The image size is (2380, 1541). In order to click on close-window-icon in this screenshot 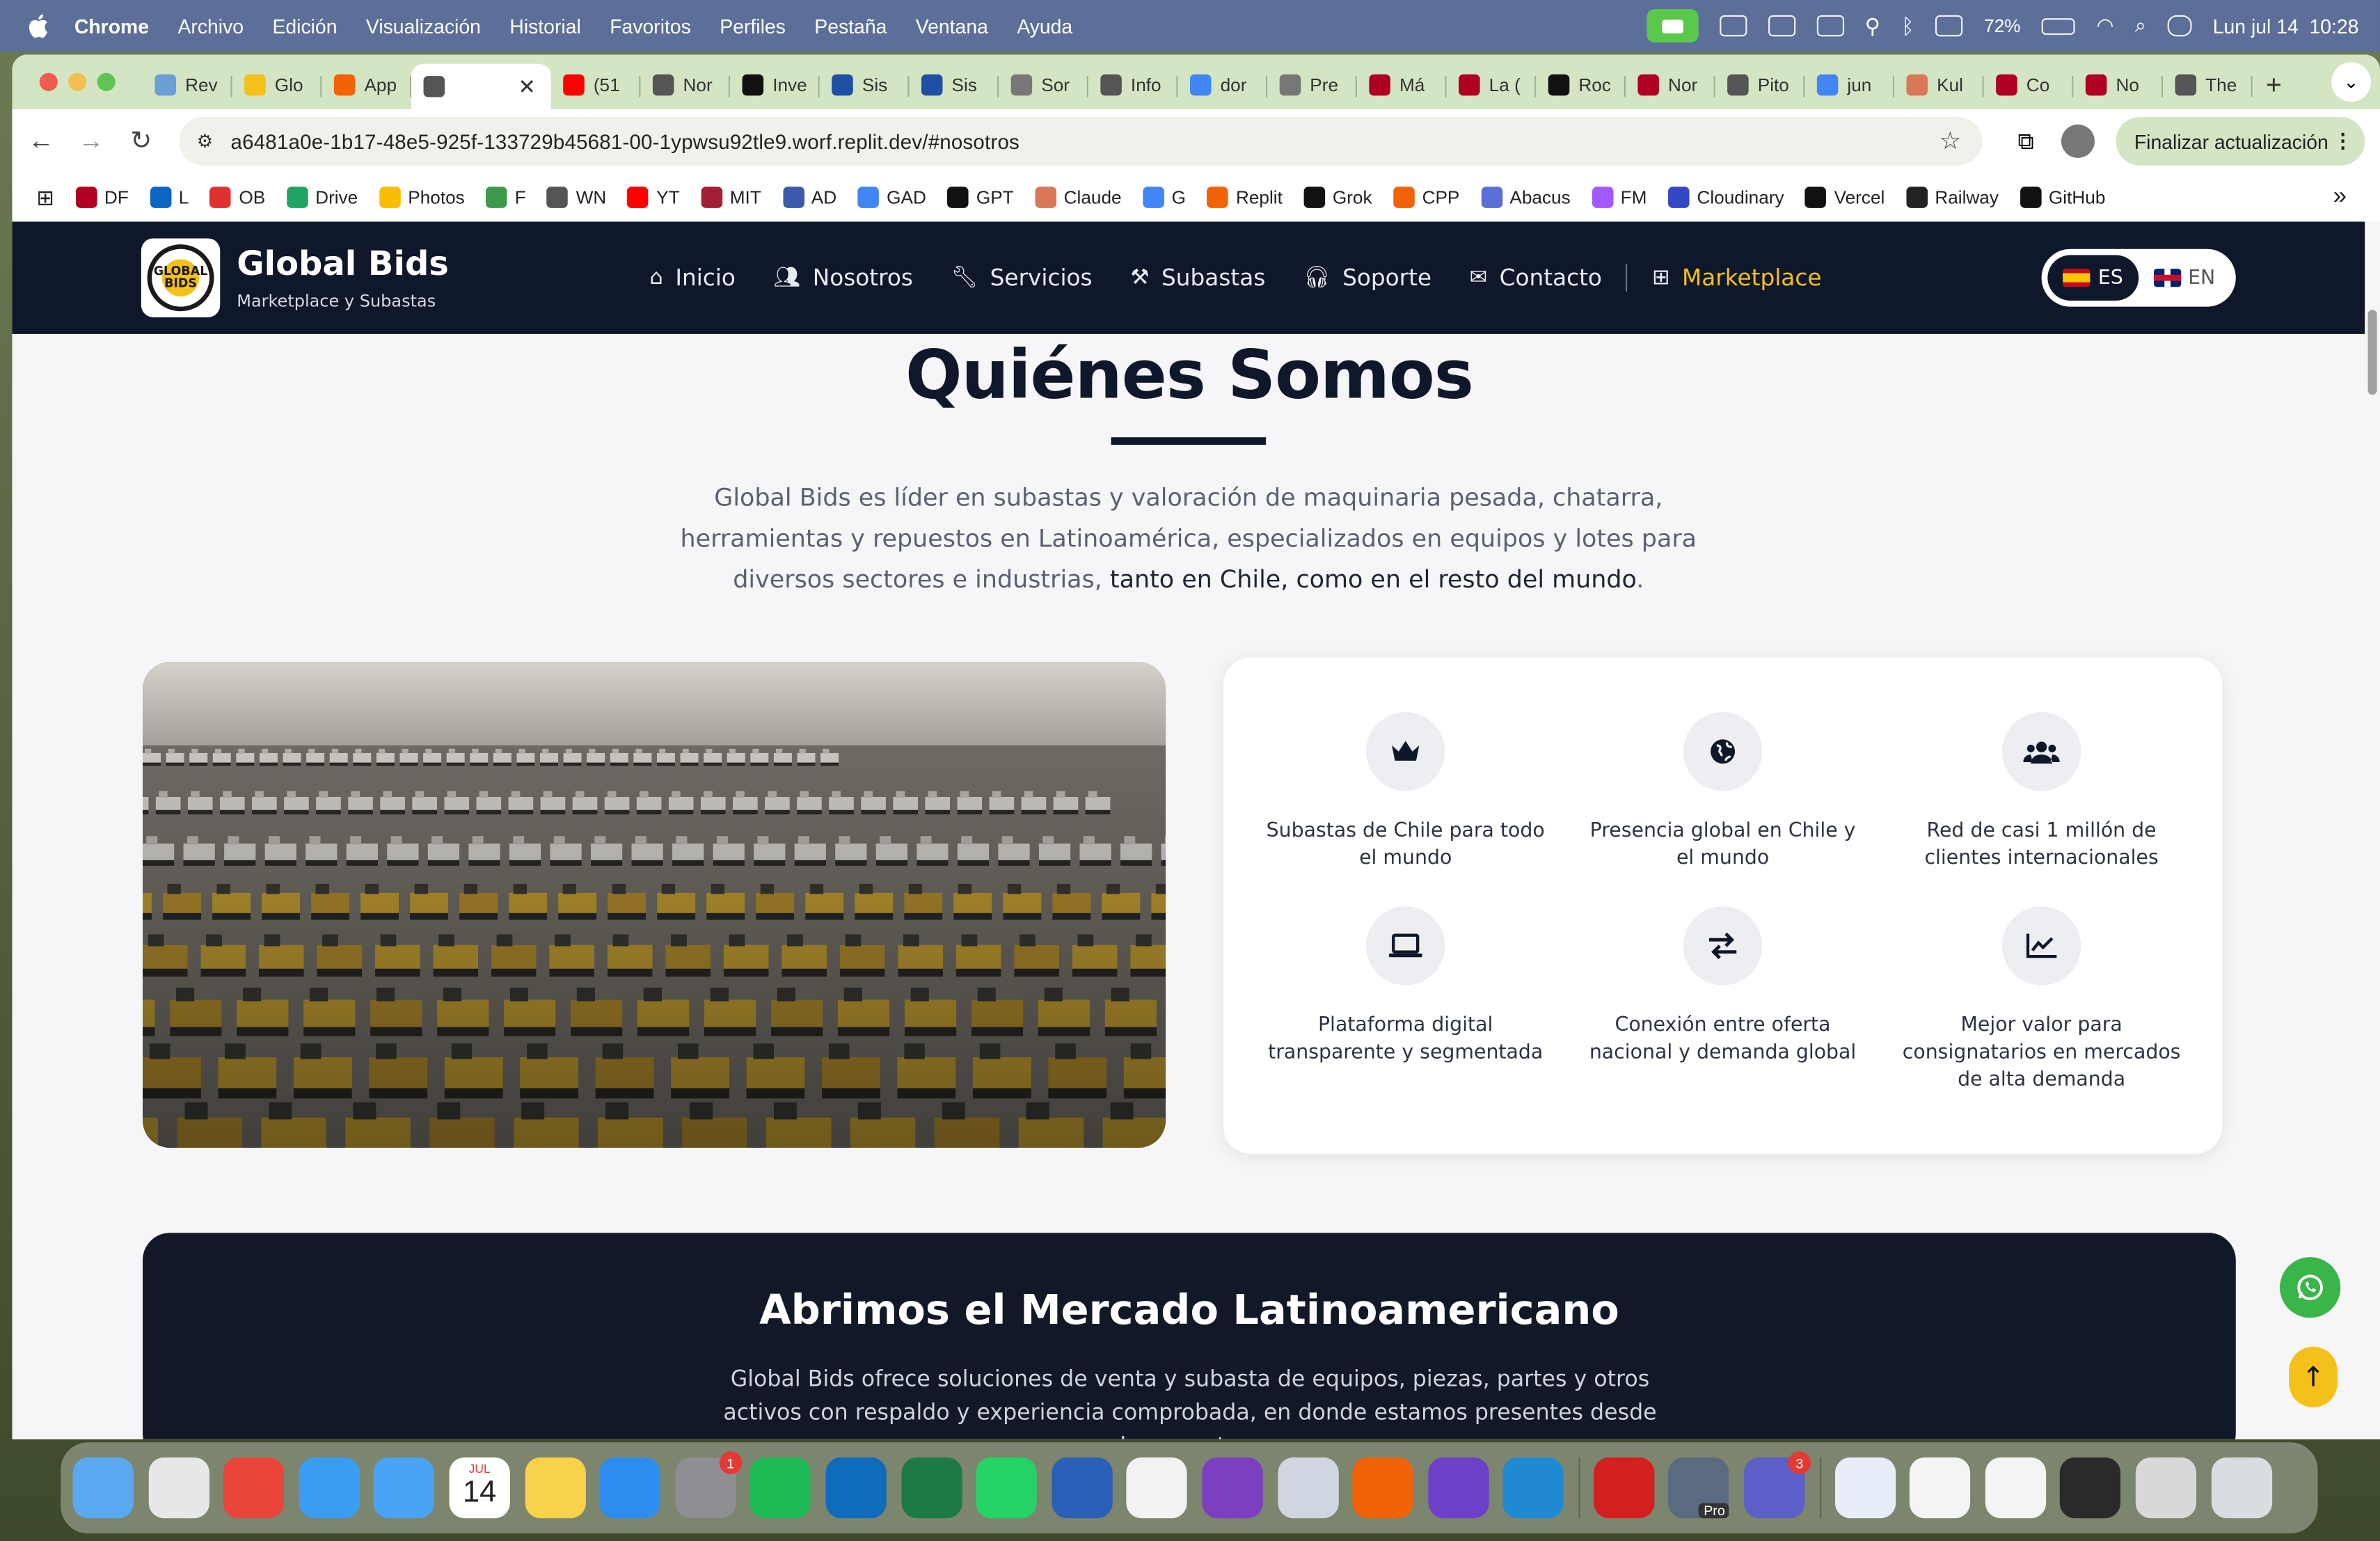, I will do `click(48, 81)`.